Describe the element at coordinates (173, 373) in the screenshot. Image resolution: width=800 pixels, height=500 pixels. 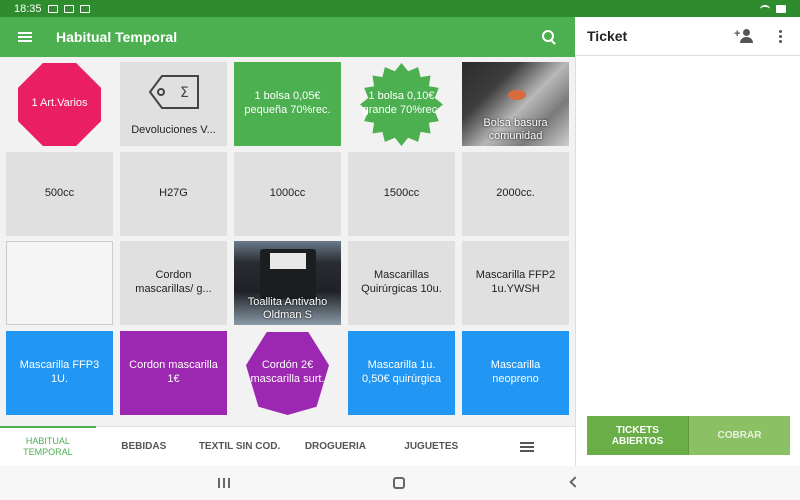
I see `product-tile: Cordon mascarilla 1€` at that location.